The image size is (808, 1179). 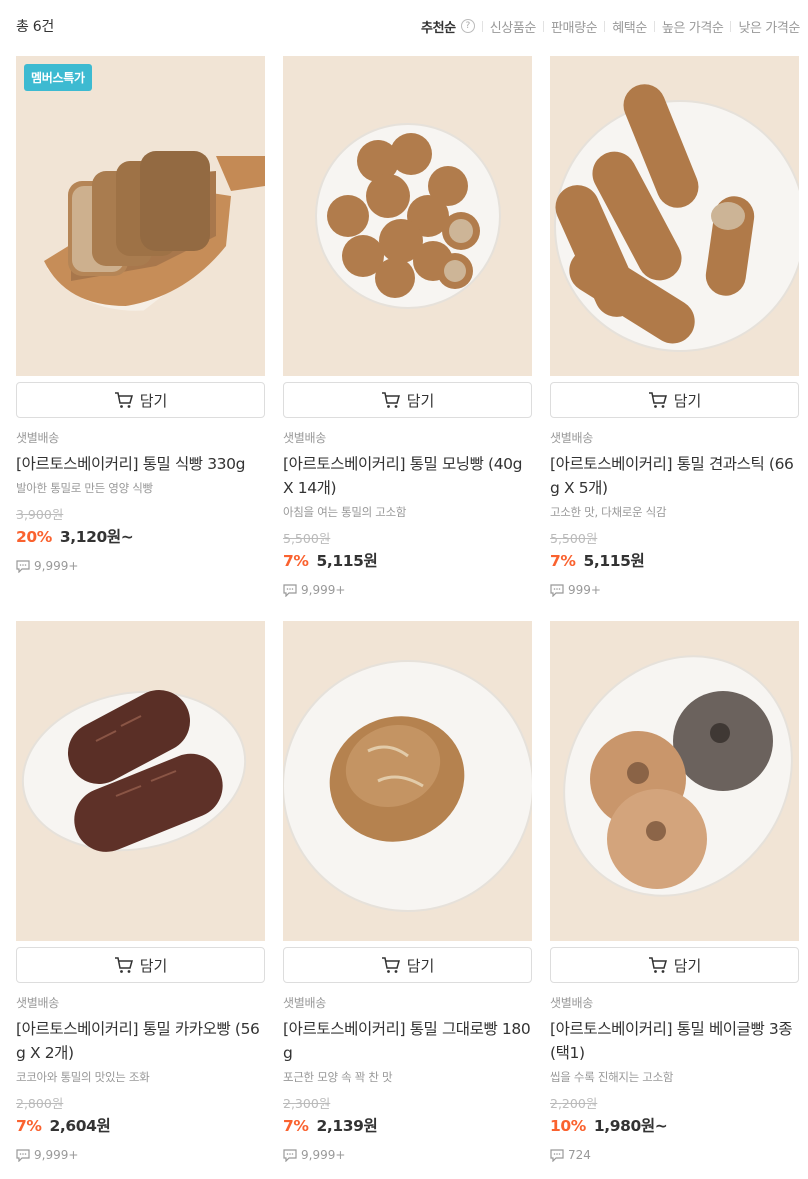 I want to click on product-description: 포근한 모양 속 꽉 찬 맛, so click(x=338, y=1077).